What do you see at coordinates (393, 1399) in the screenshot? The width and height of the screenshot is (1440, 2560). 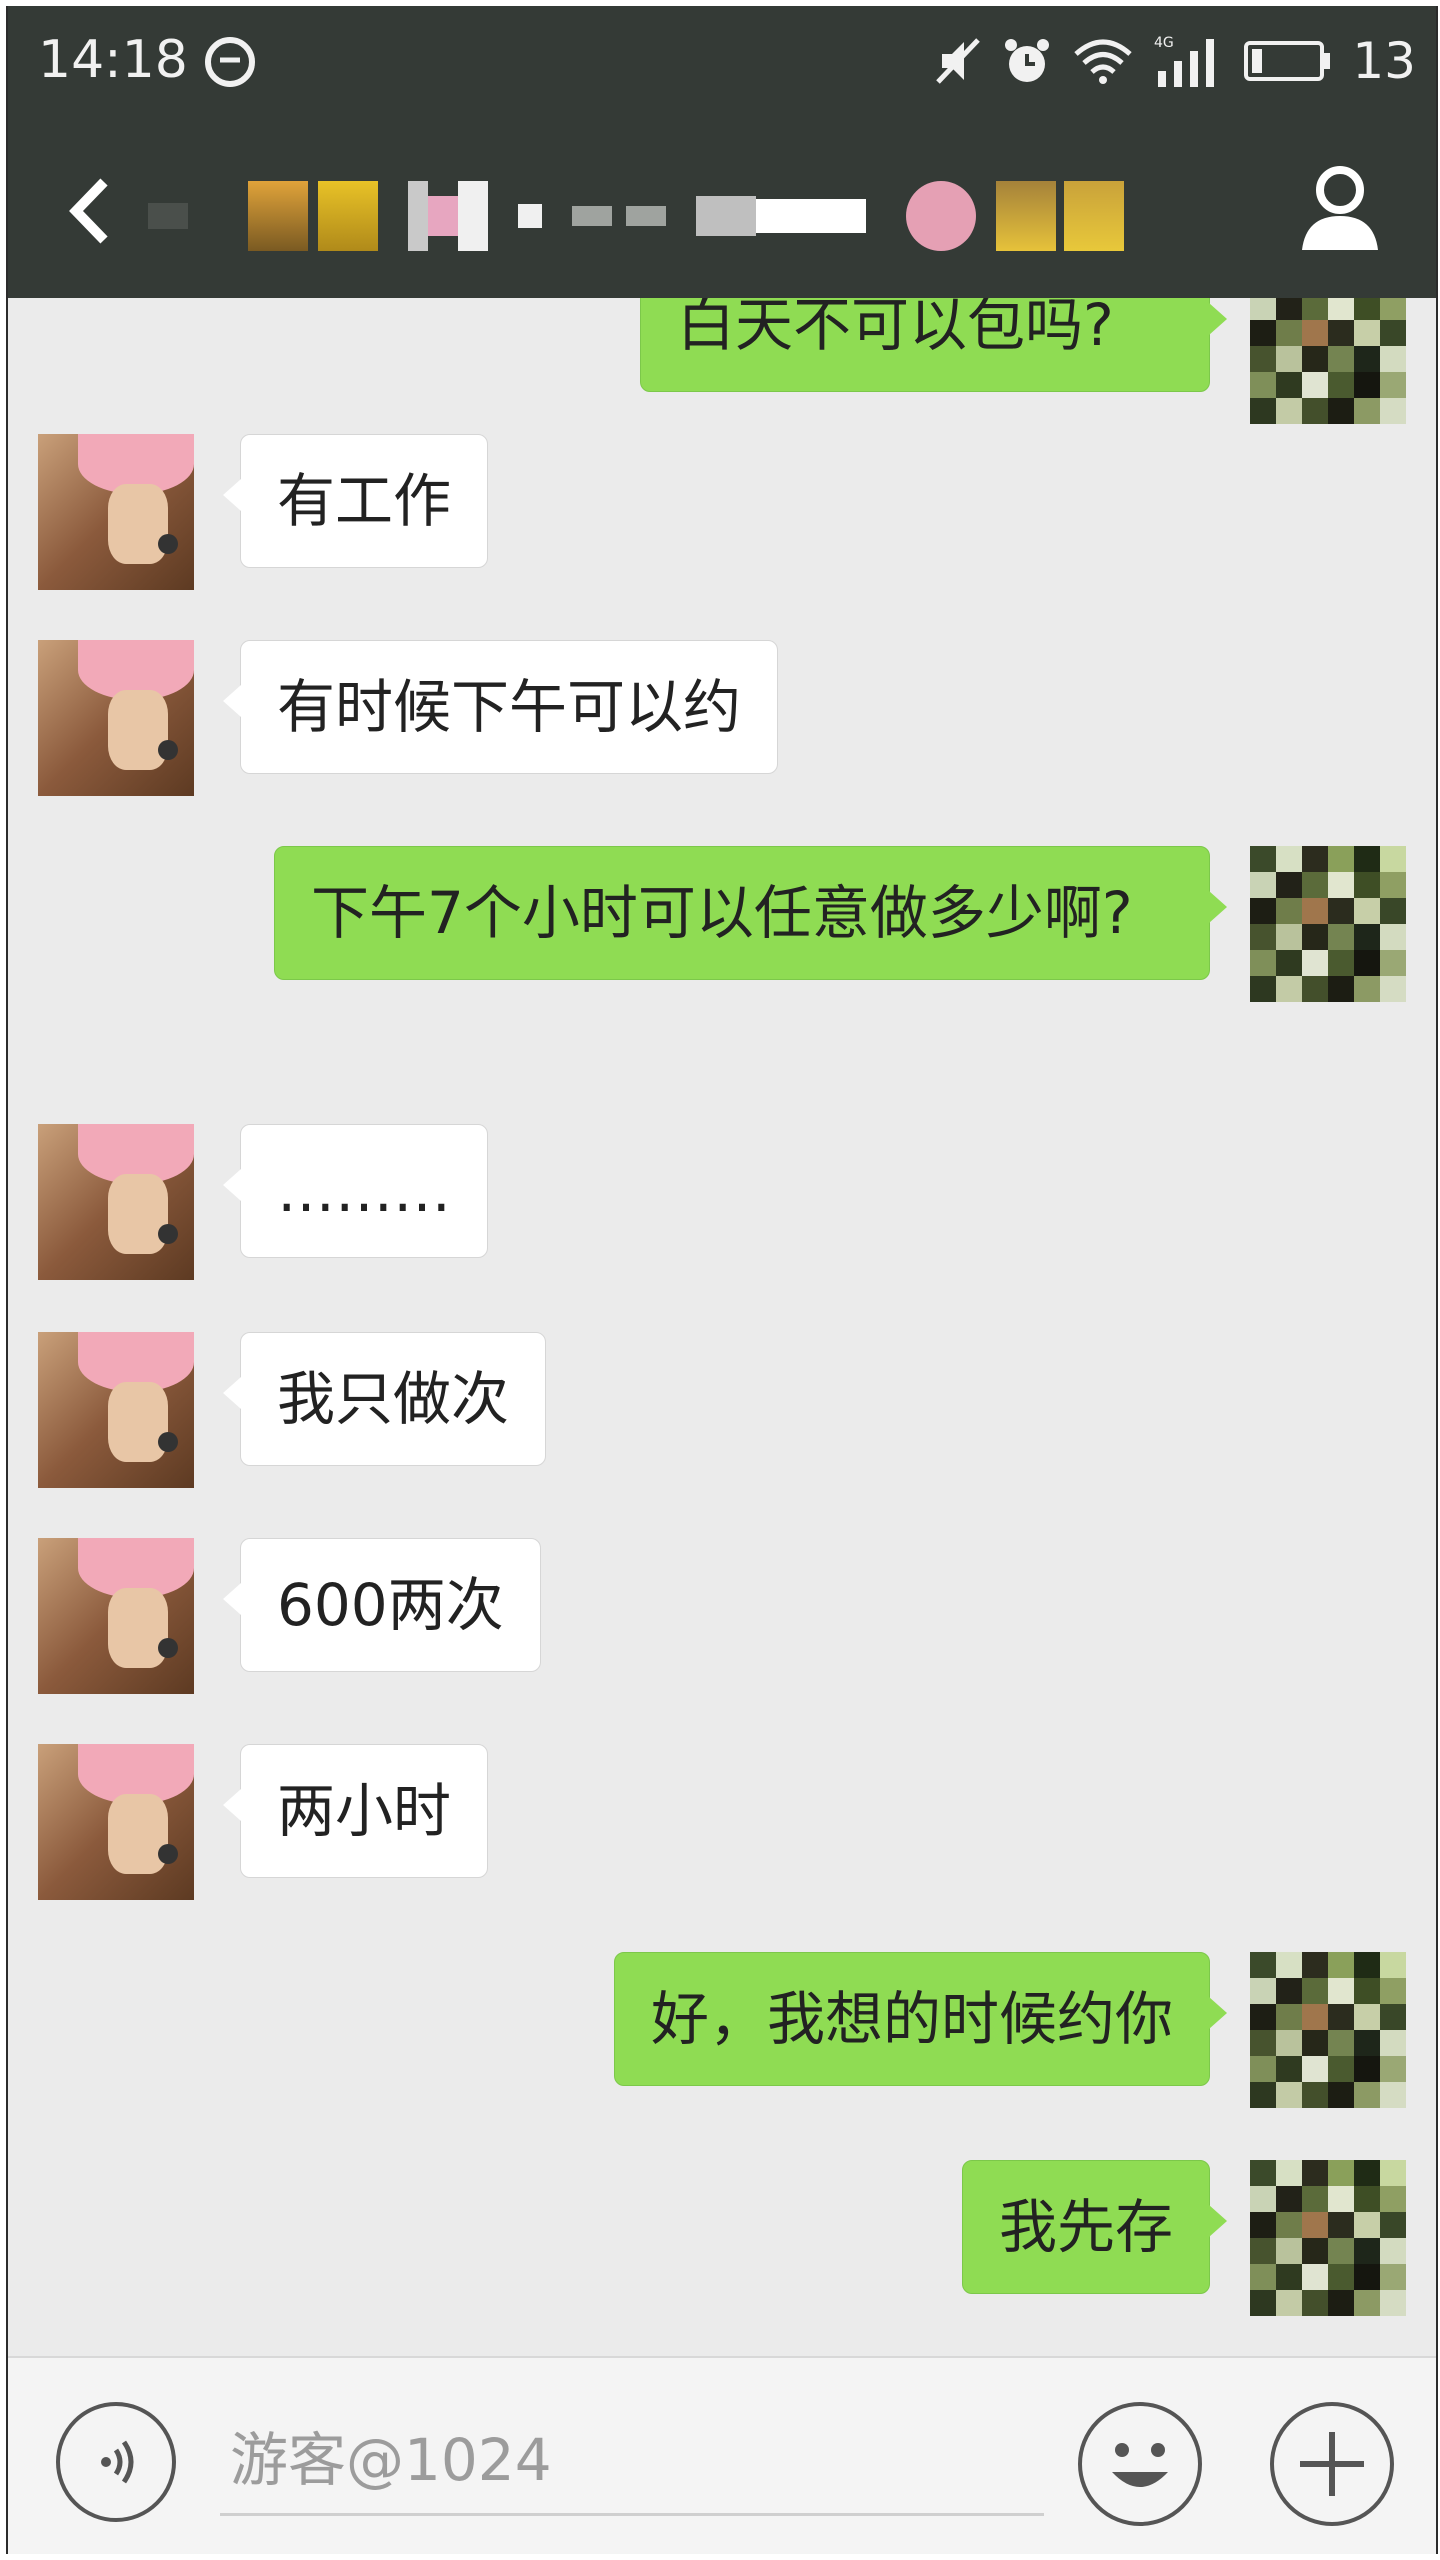 I see `message-text: 我只做次` at bounding box center [393, 1399].